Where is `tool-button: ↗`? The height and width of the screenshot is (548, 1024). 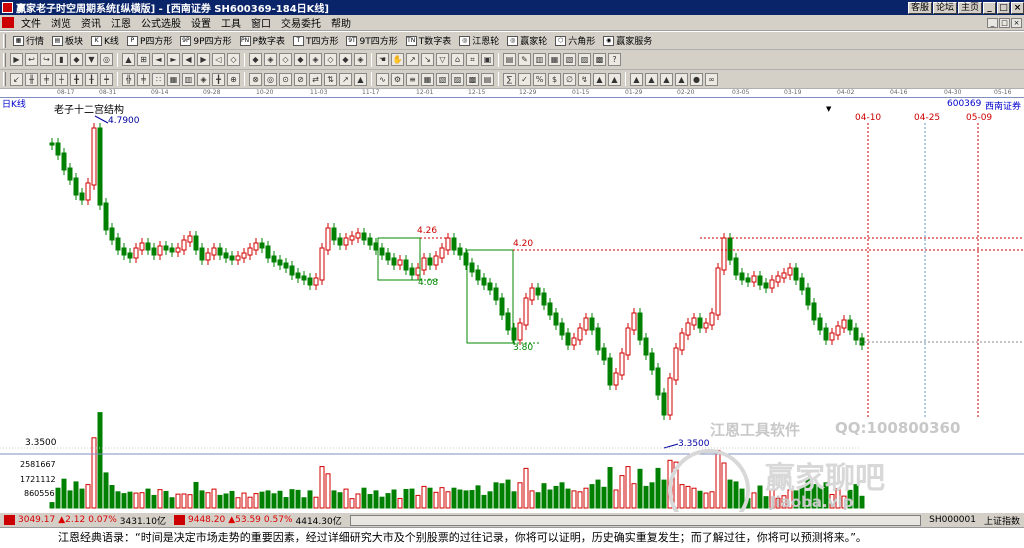 tool-button: ↗ is located at coordinates (412, 59).